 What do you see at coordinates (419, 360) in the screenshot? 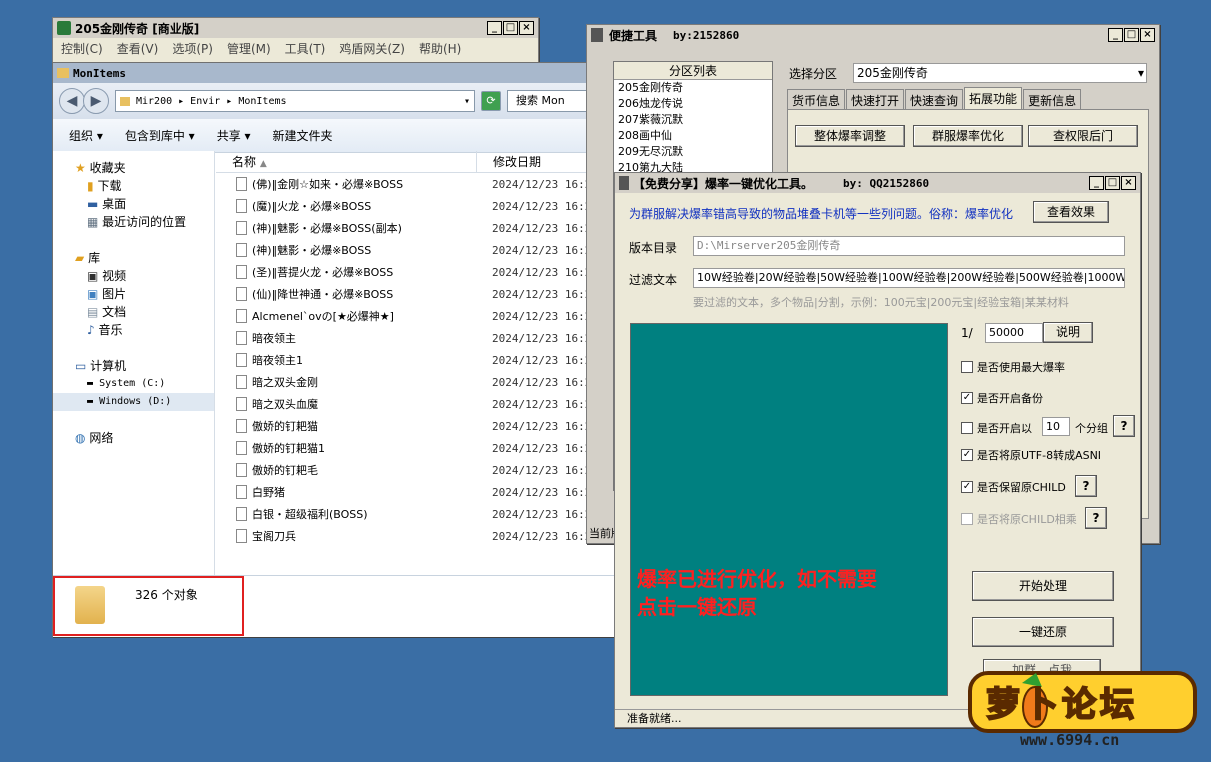
I see `file-row: 暗夜领主1 2024/12/23 16:2` at bounding box center [419, 360].